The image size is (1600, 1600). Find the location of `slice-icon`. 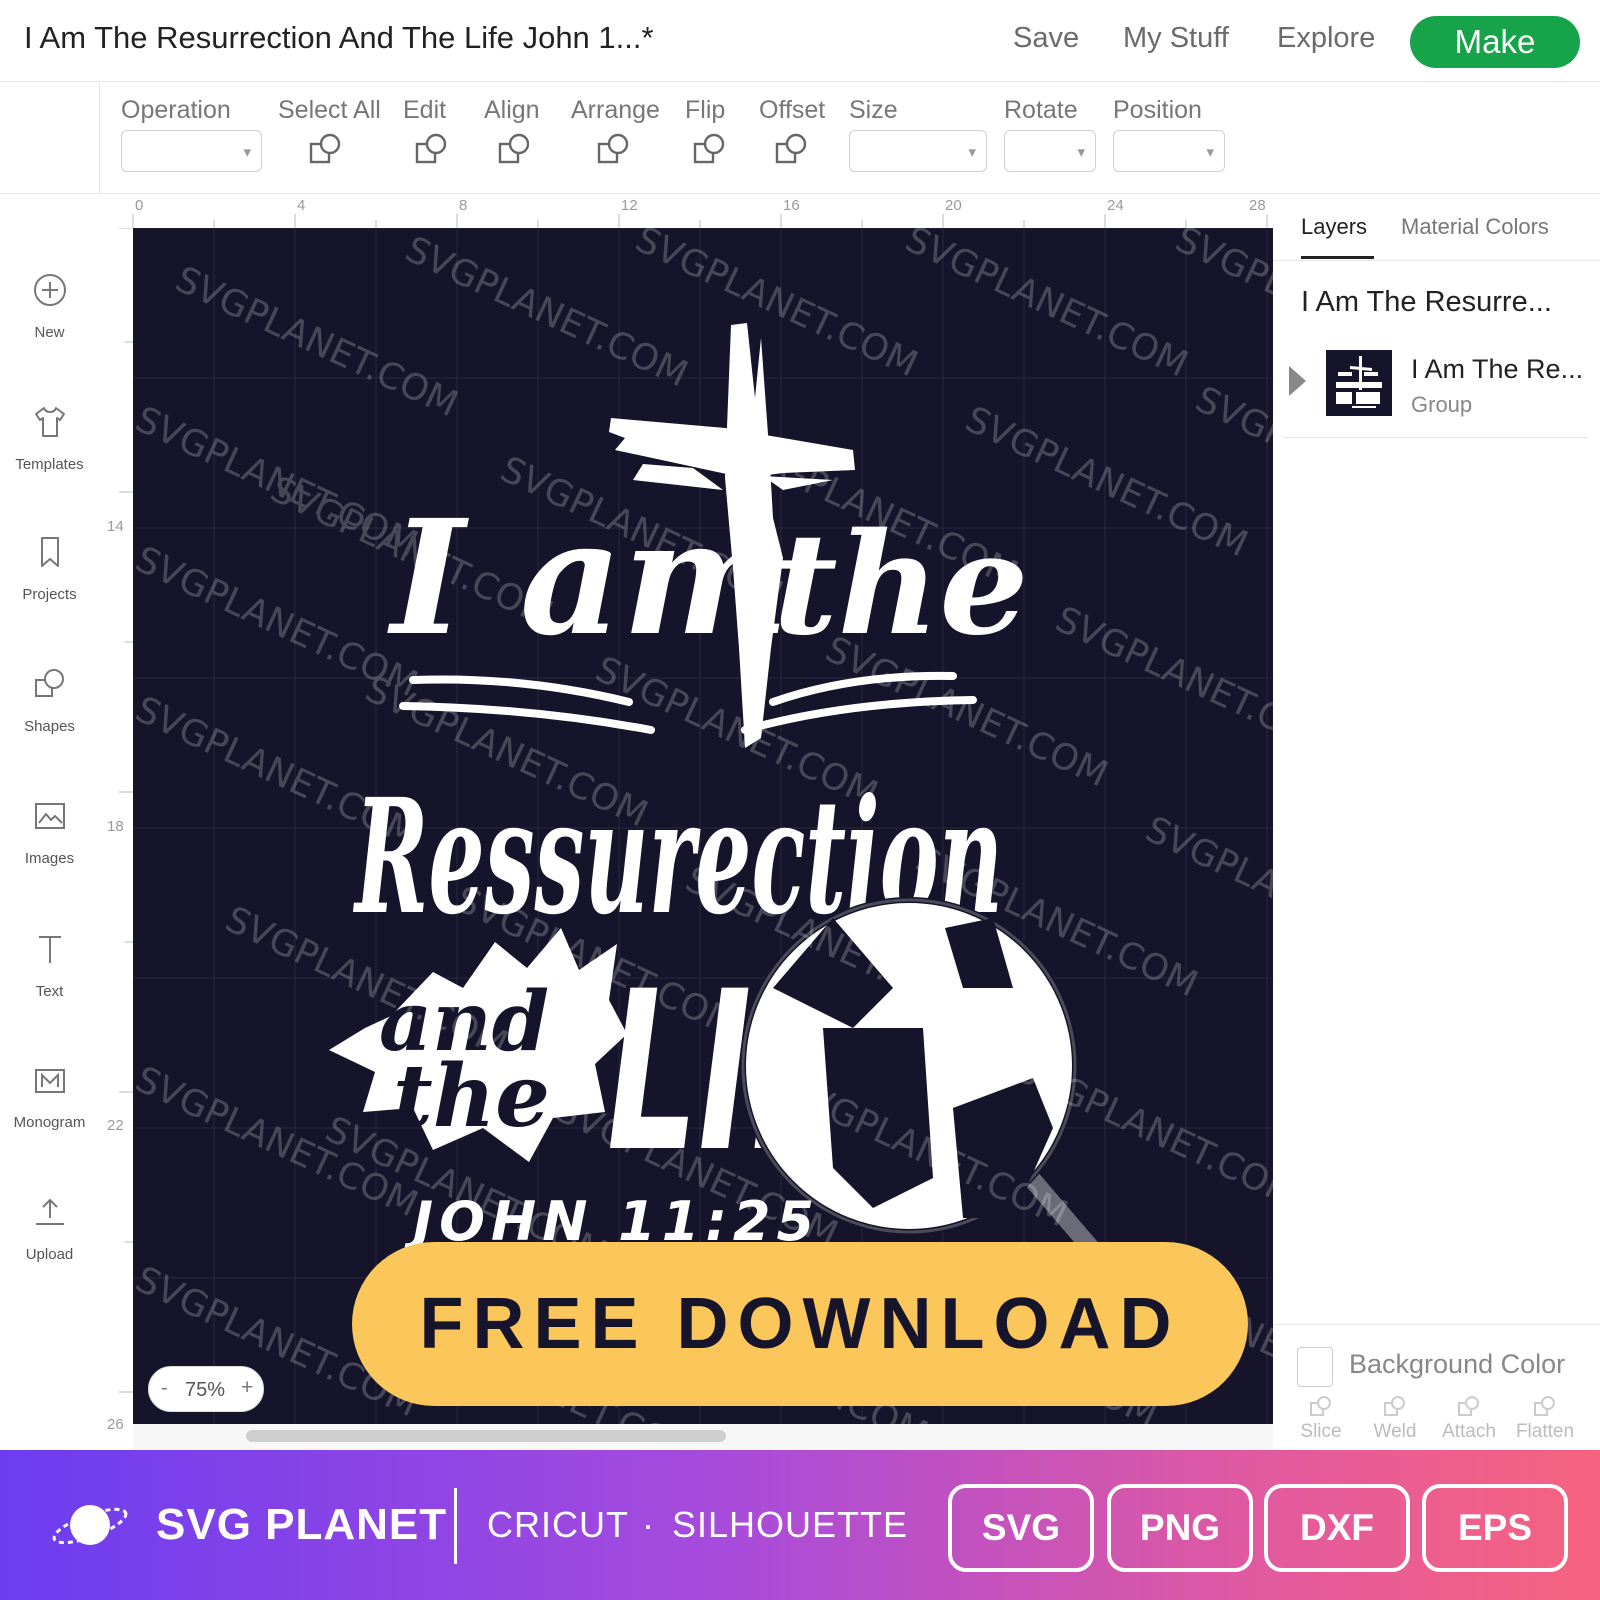

slice-icon is located at coordinates (1320, 1406).